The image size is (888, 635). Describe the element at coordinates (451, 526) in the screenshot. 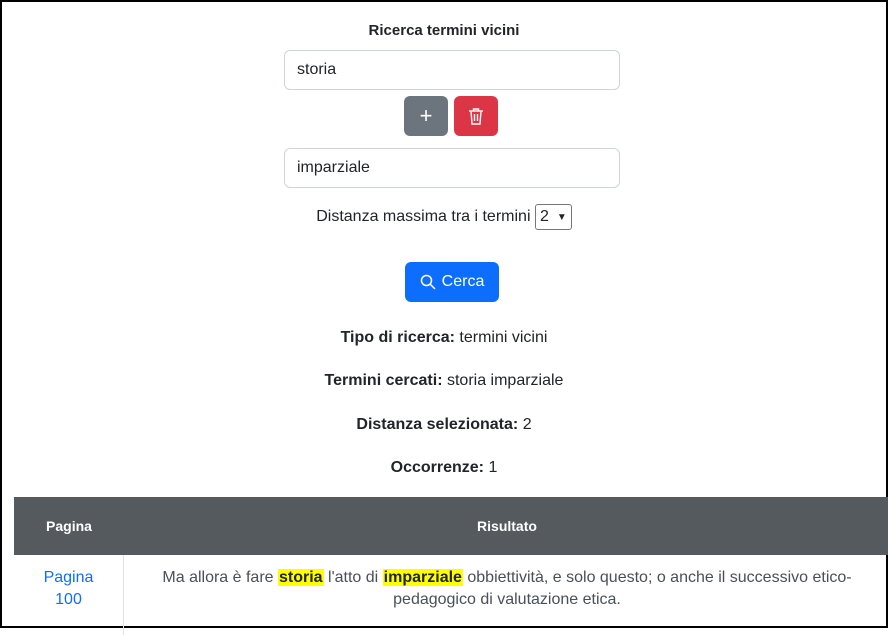

I see `table-header: Pagina Risultato` at that location.